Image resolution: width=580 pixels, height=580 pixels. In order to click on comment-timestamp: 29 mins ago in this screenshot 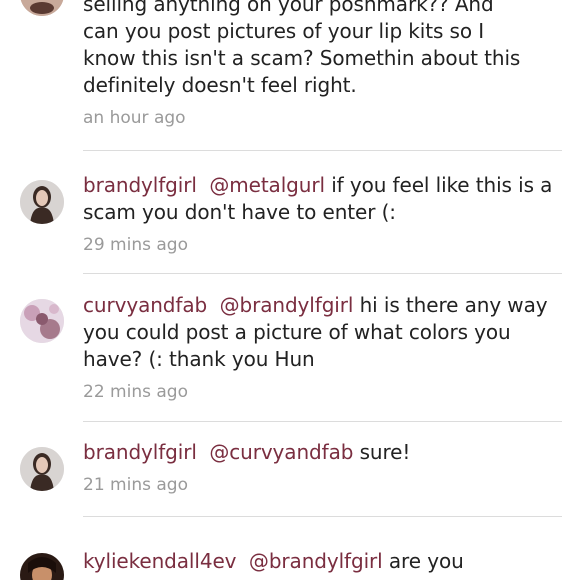, I will do `click(135, 245)`.